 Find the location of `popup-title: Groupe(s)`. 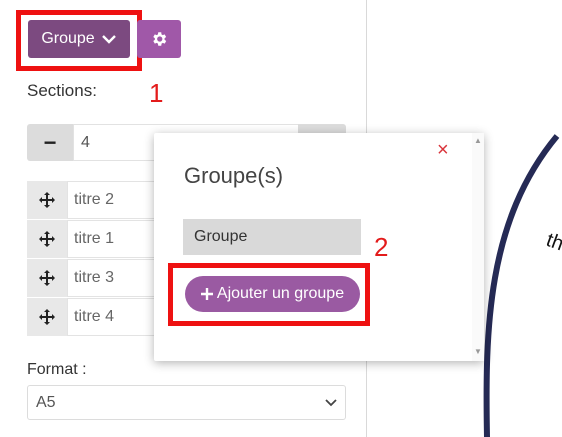

popup-title: Groupe(s) is located at coordinates (234, 175).